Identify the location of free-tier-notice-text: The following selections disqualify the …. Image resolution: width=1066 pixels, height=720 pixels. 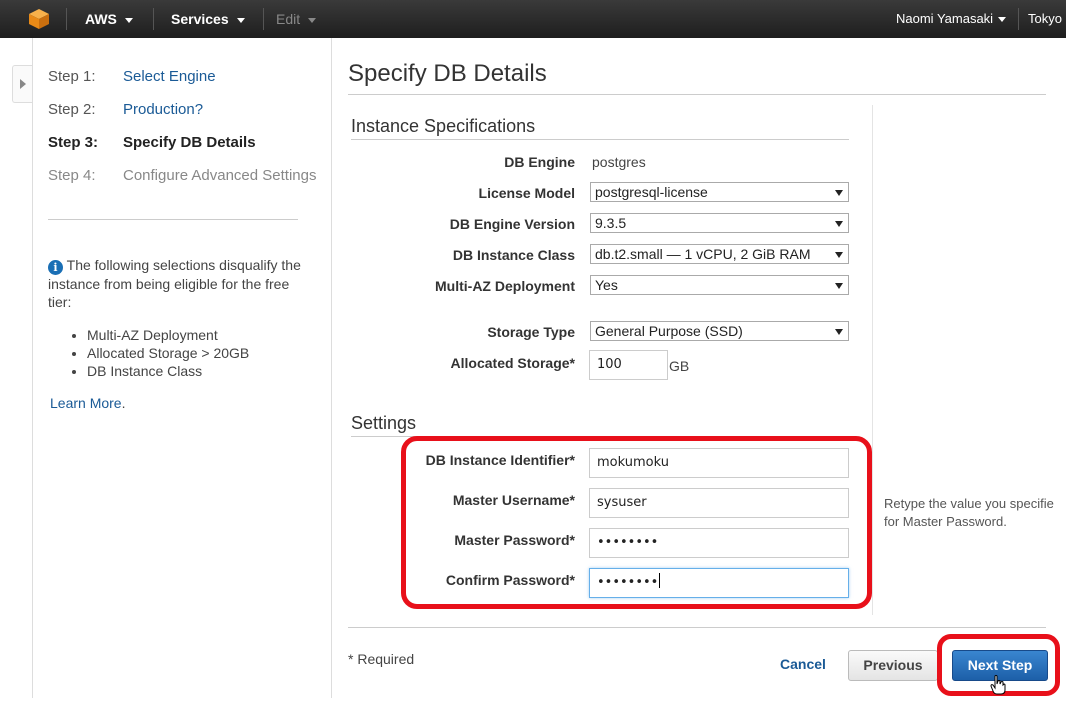
(174, 283).